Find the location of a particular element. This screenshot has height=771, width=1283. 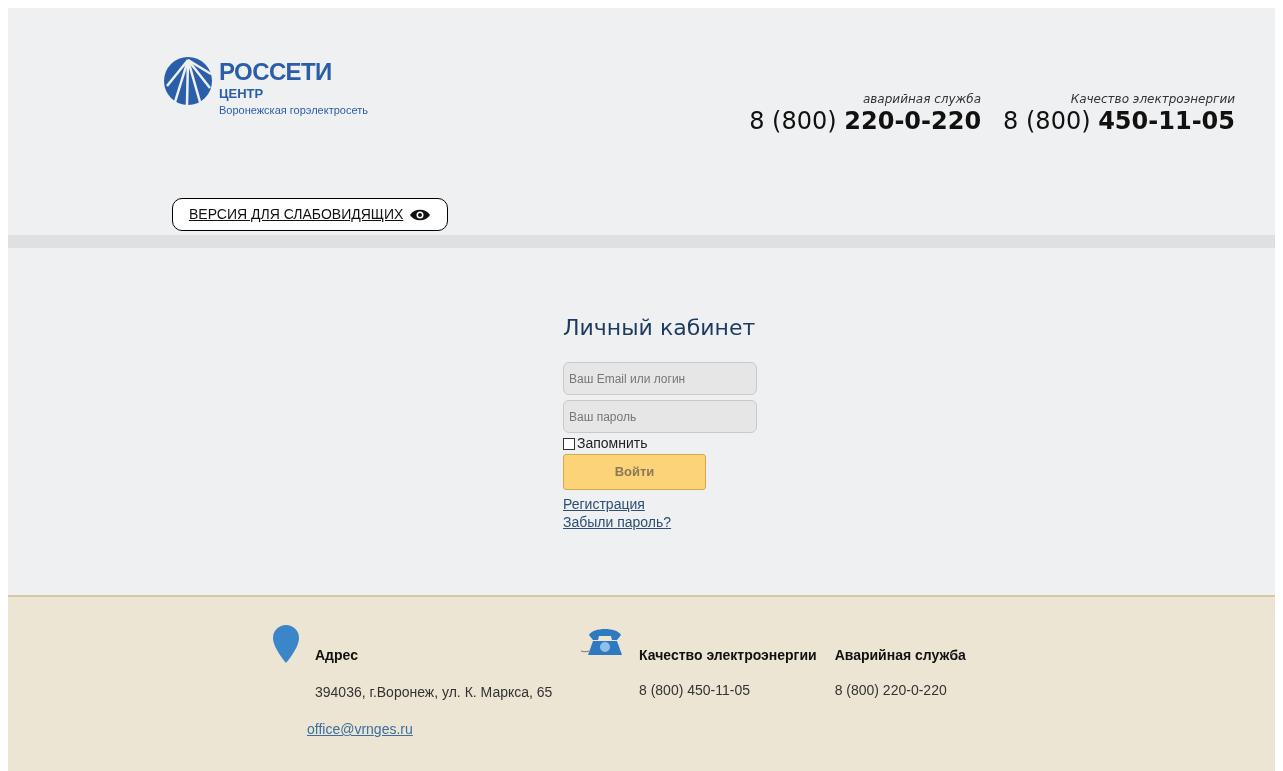

contact-phone: 8 (800) 450-11-05 is located at coordinates (695, 690).